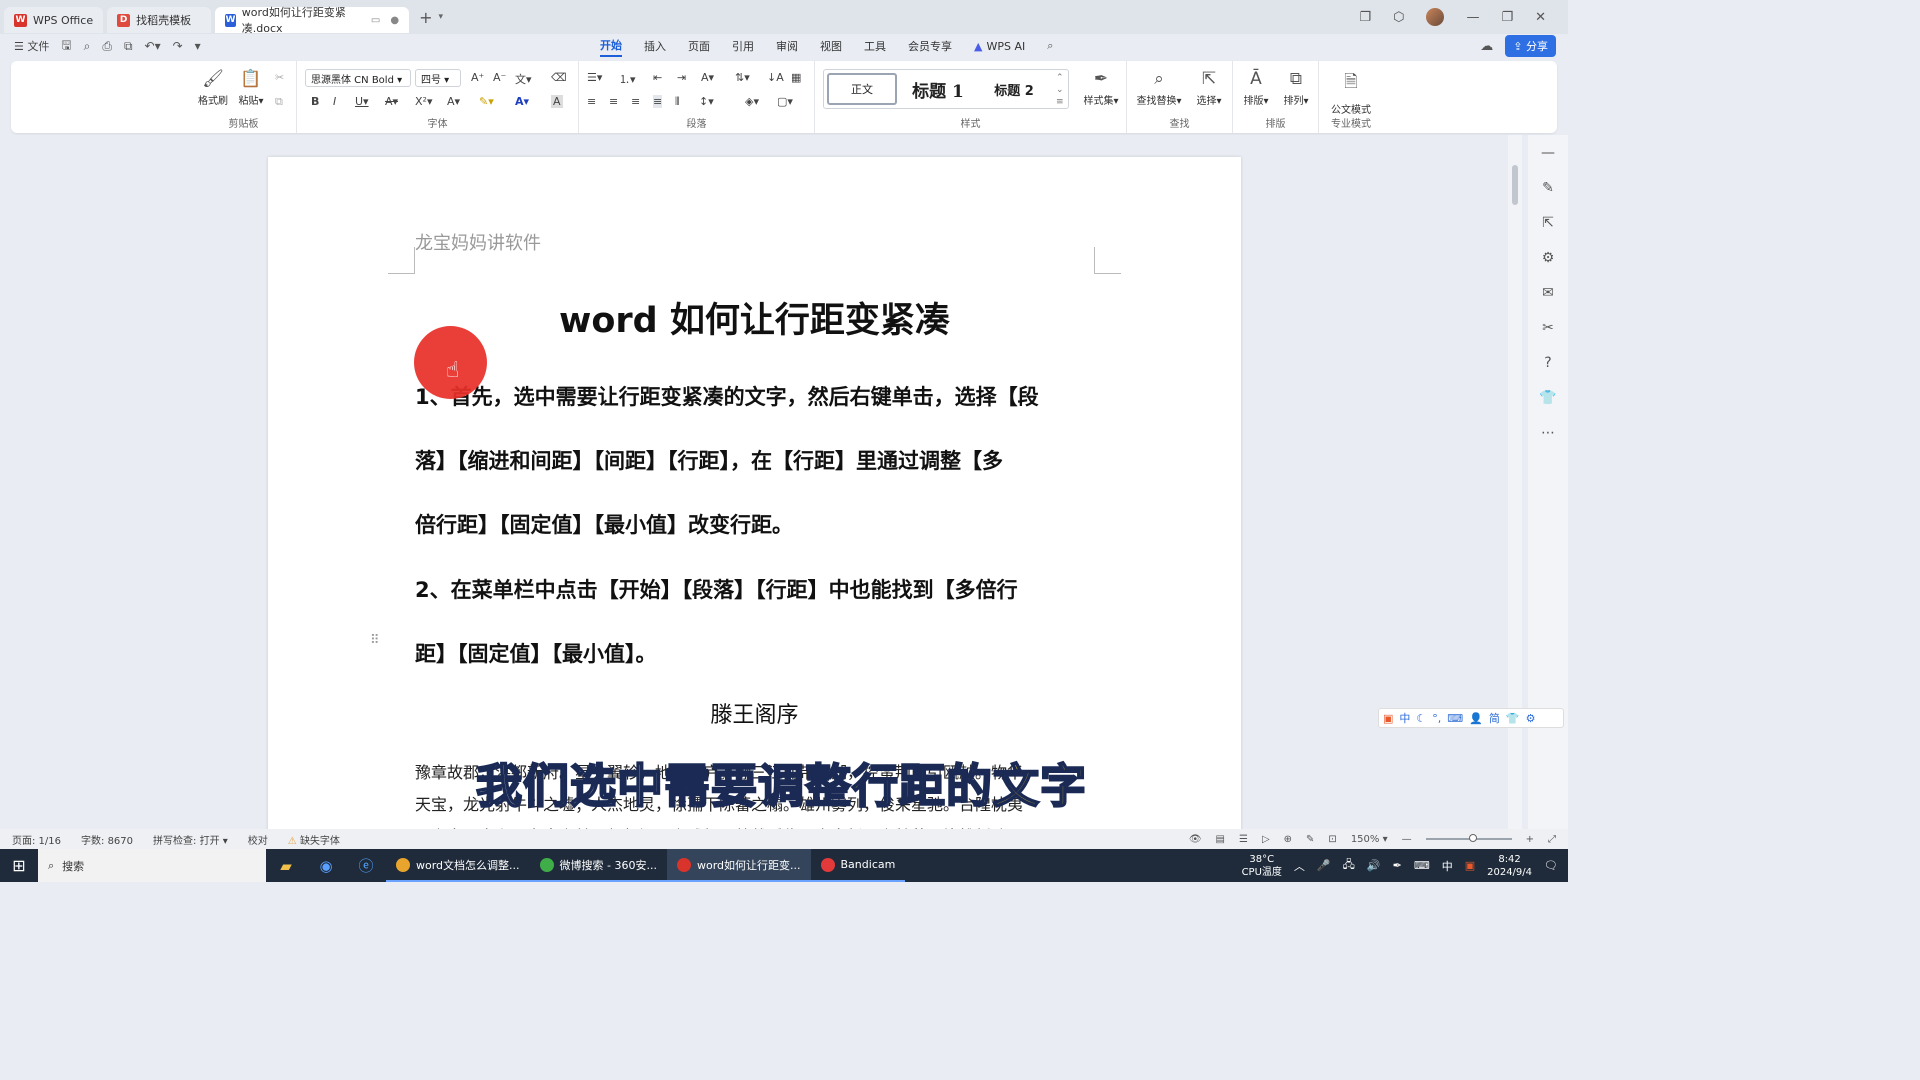  Describe the element at coordinates (1407, 839) in the screenshot. I see `zoom-out-icon: —` at that location.